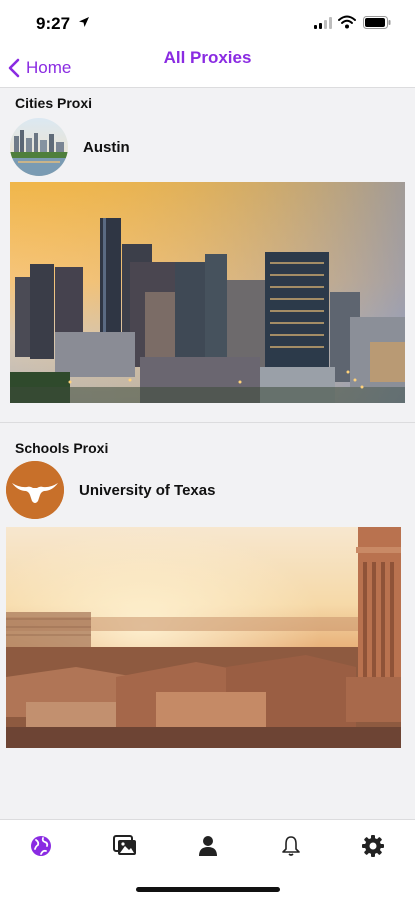  Describe the element at coordinates (106, 147) in the screenshot. I see `proxi-name-austin: Austin` at that location.